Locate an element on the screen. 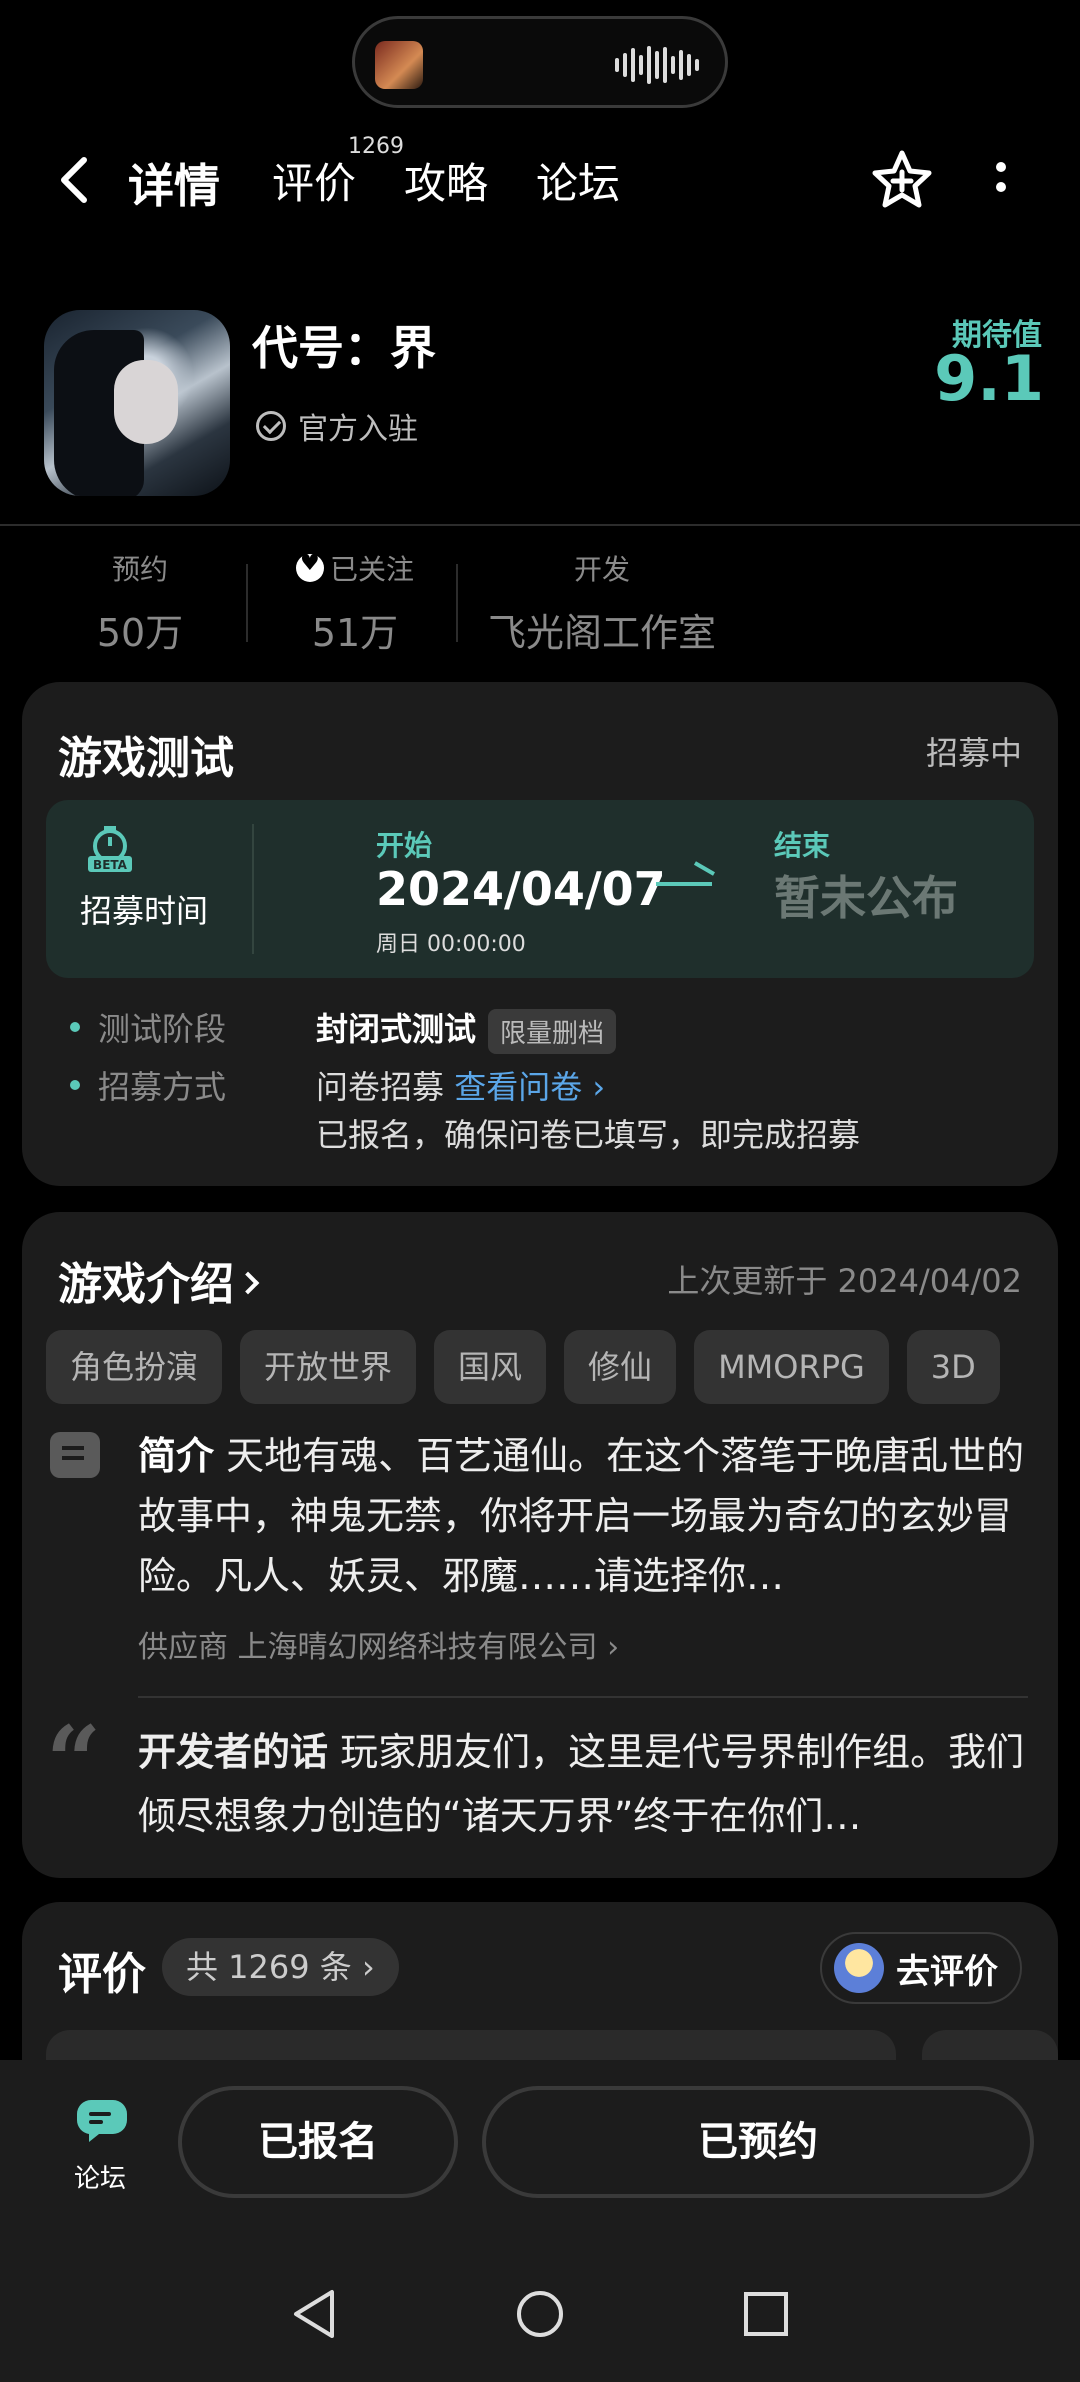 This screenshot has width=1080, height=2382. summary-doc-icon is located at coordinates (75, 1455).